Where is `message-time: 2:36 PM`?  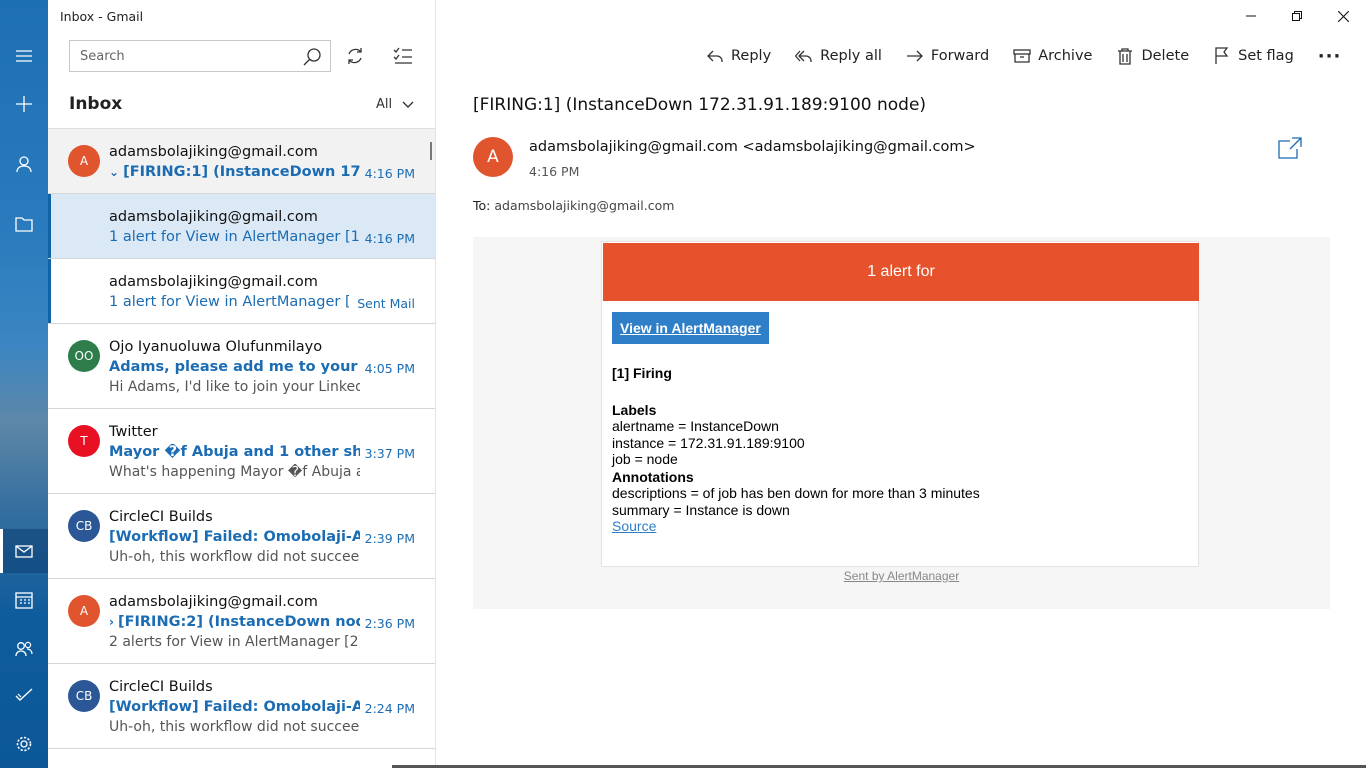
message-time: 2:36 PM is located at coordinates (389, 623).